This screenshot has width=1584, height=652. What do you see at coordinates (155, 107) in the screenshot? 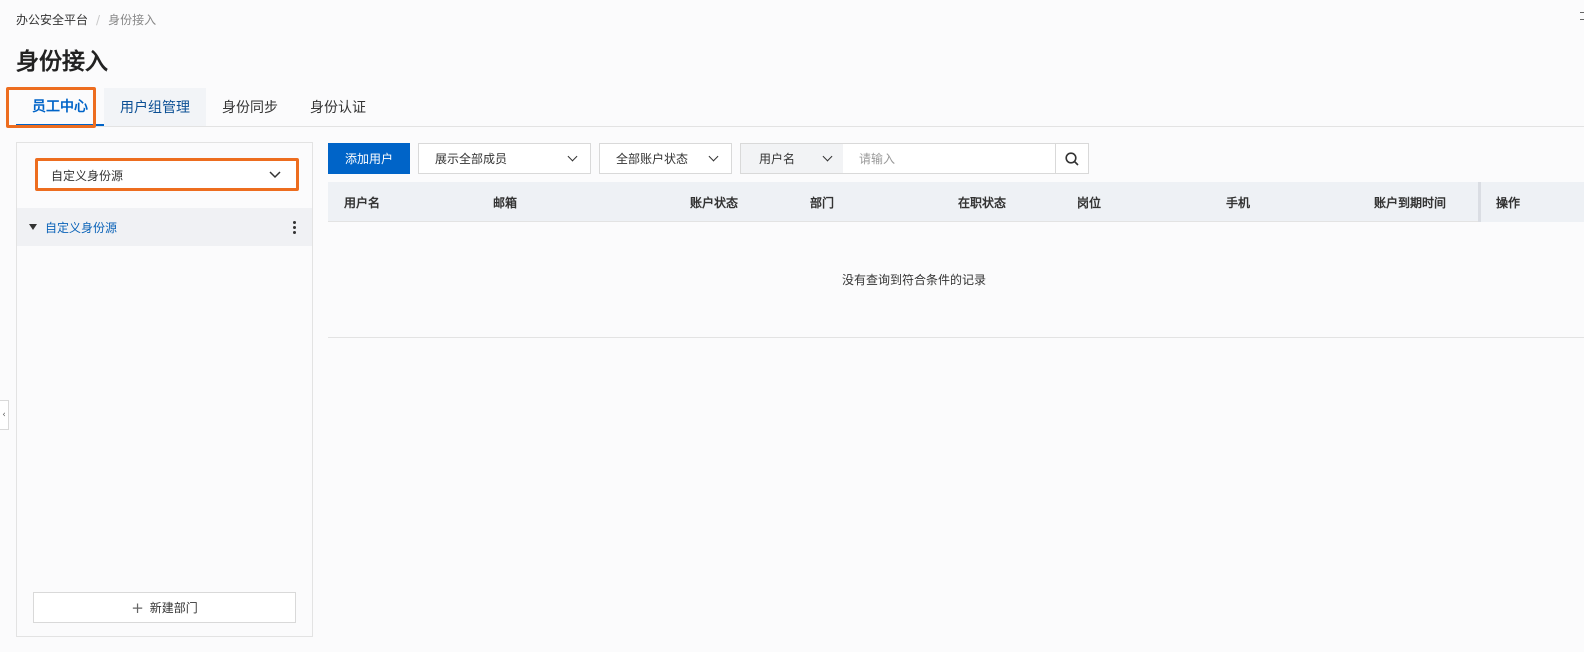
I see `tab-user-group: 用户组管理` at bounding box center [155, 107].